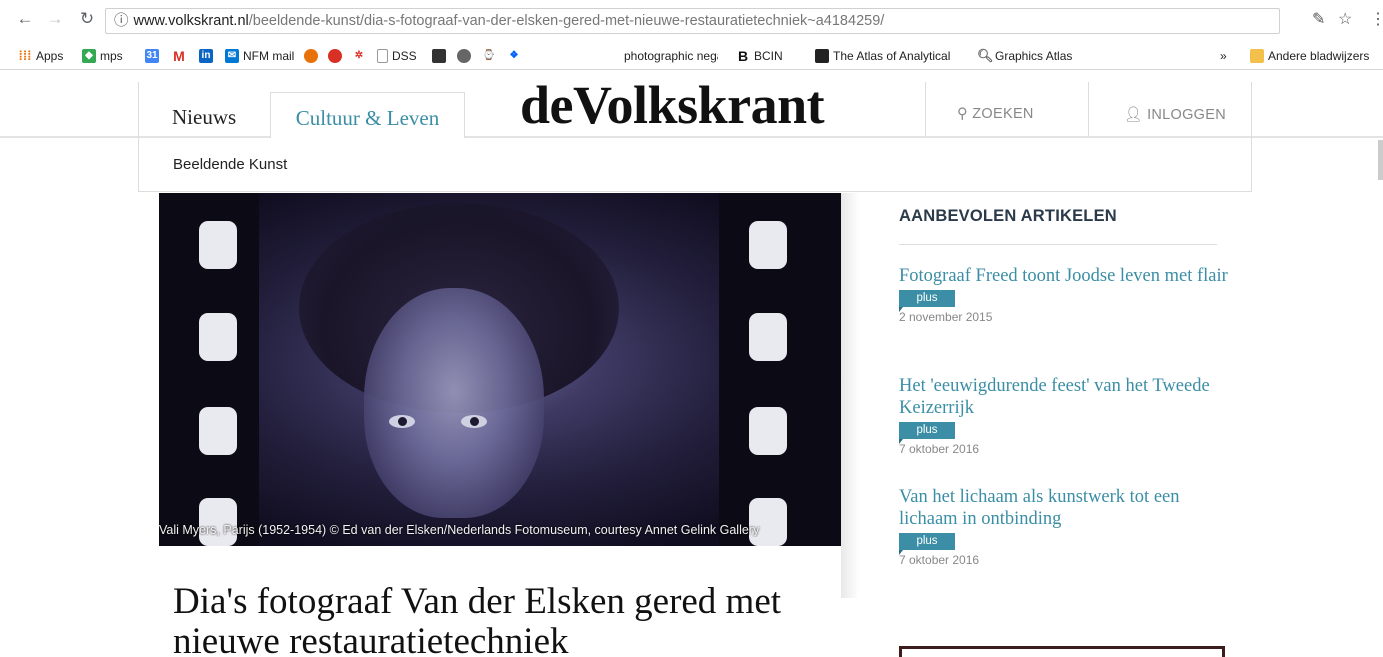  I want to click on info-icon: ⓘ, so click(121, 21).